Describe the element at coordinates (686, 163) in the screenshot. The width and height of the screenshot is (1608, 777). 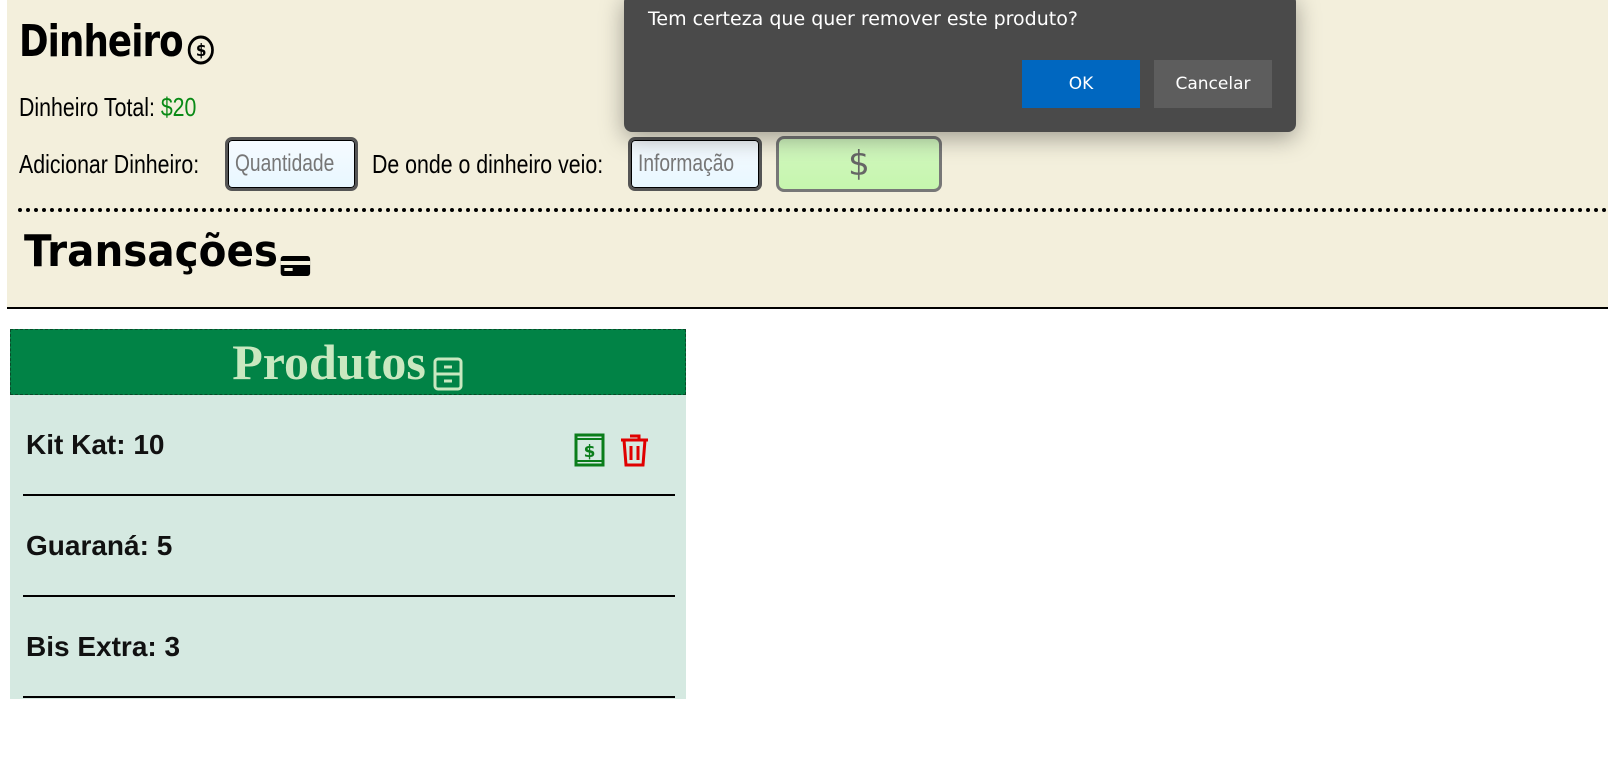
I see `money-source-placeholder: Informação` at that location.